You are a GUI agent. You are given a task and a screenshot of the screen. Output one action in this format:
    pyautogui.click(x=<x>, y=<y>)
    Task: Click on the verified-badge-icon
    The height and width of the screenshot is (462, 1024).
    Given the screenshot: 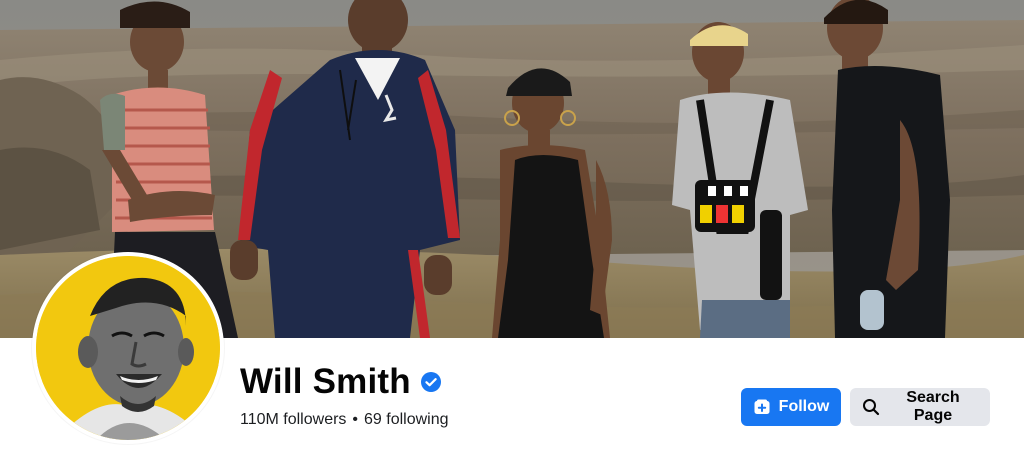 What is the action you would take?
    pyautogui.click(x=430, y=382)
    